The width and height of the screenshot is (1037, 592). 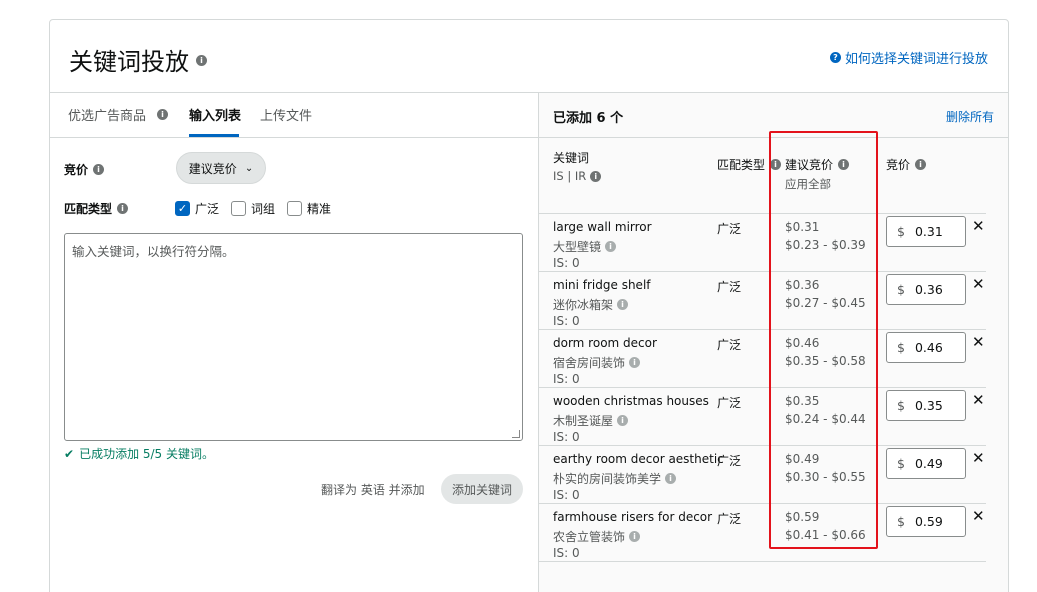 I want to click on check-icon: ✔, so click(x=69, y=453).